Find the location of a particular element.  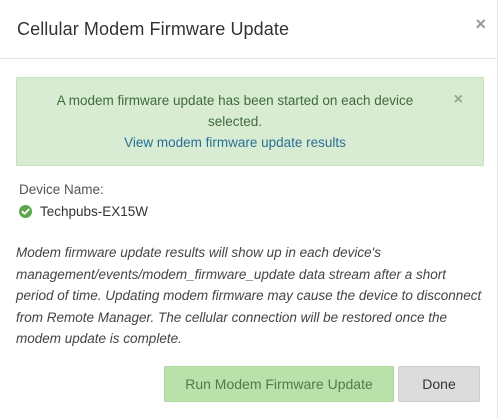

done-button: Done is located at coordinates (439, 384).